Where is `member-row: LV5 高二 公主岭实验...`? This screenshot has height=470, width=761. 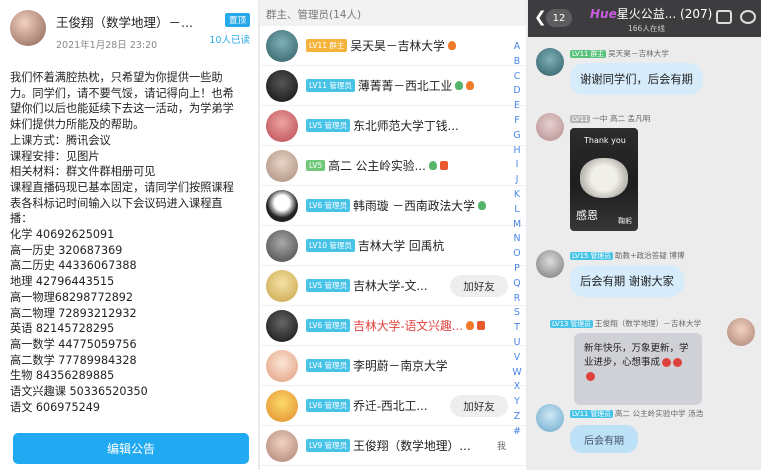 member-row: LV5 高二 公主岭实验... is located at coordinates (393, 166).